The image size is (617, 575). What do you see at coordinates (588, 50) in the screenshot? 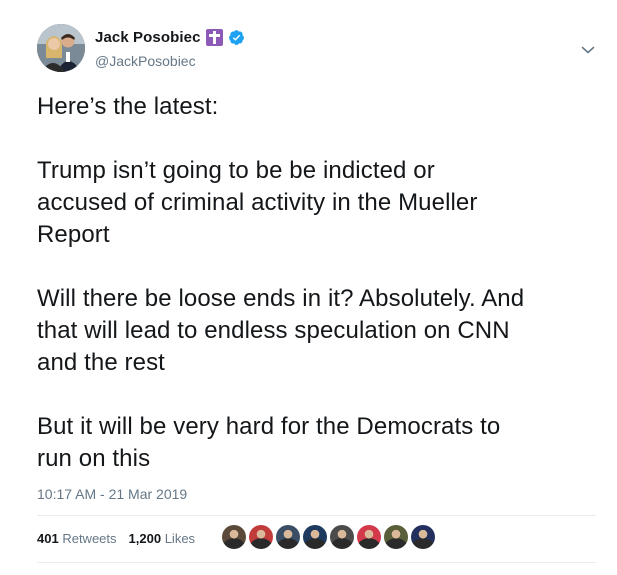
I see `chevron-down-icon` at bounding box center [588, 50].